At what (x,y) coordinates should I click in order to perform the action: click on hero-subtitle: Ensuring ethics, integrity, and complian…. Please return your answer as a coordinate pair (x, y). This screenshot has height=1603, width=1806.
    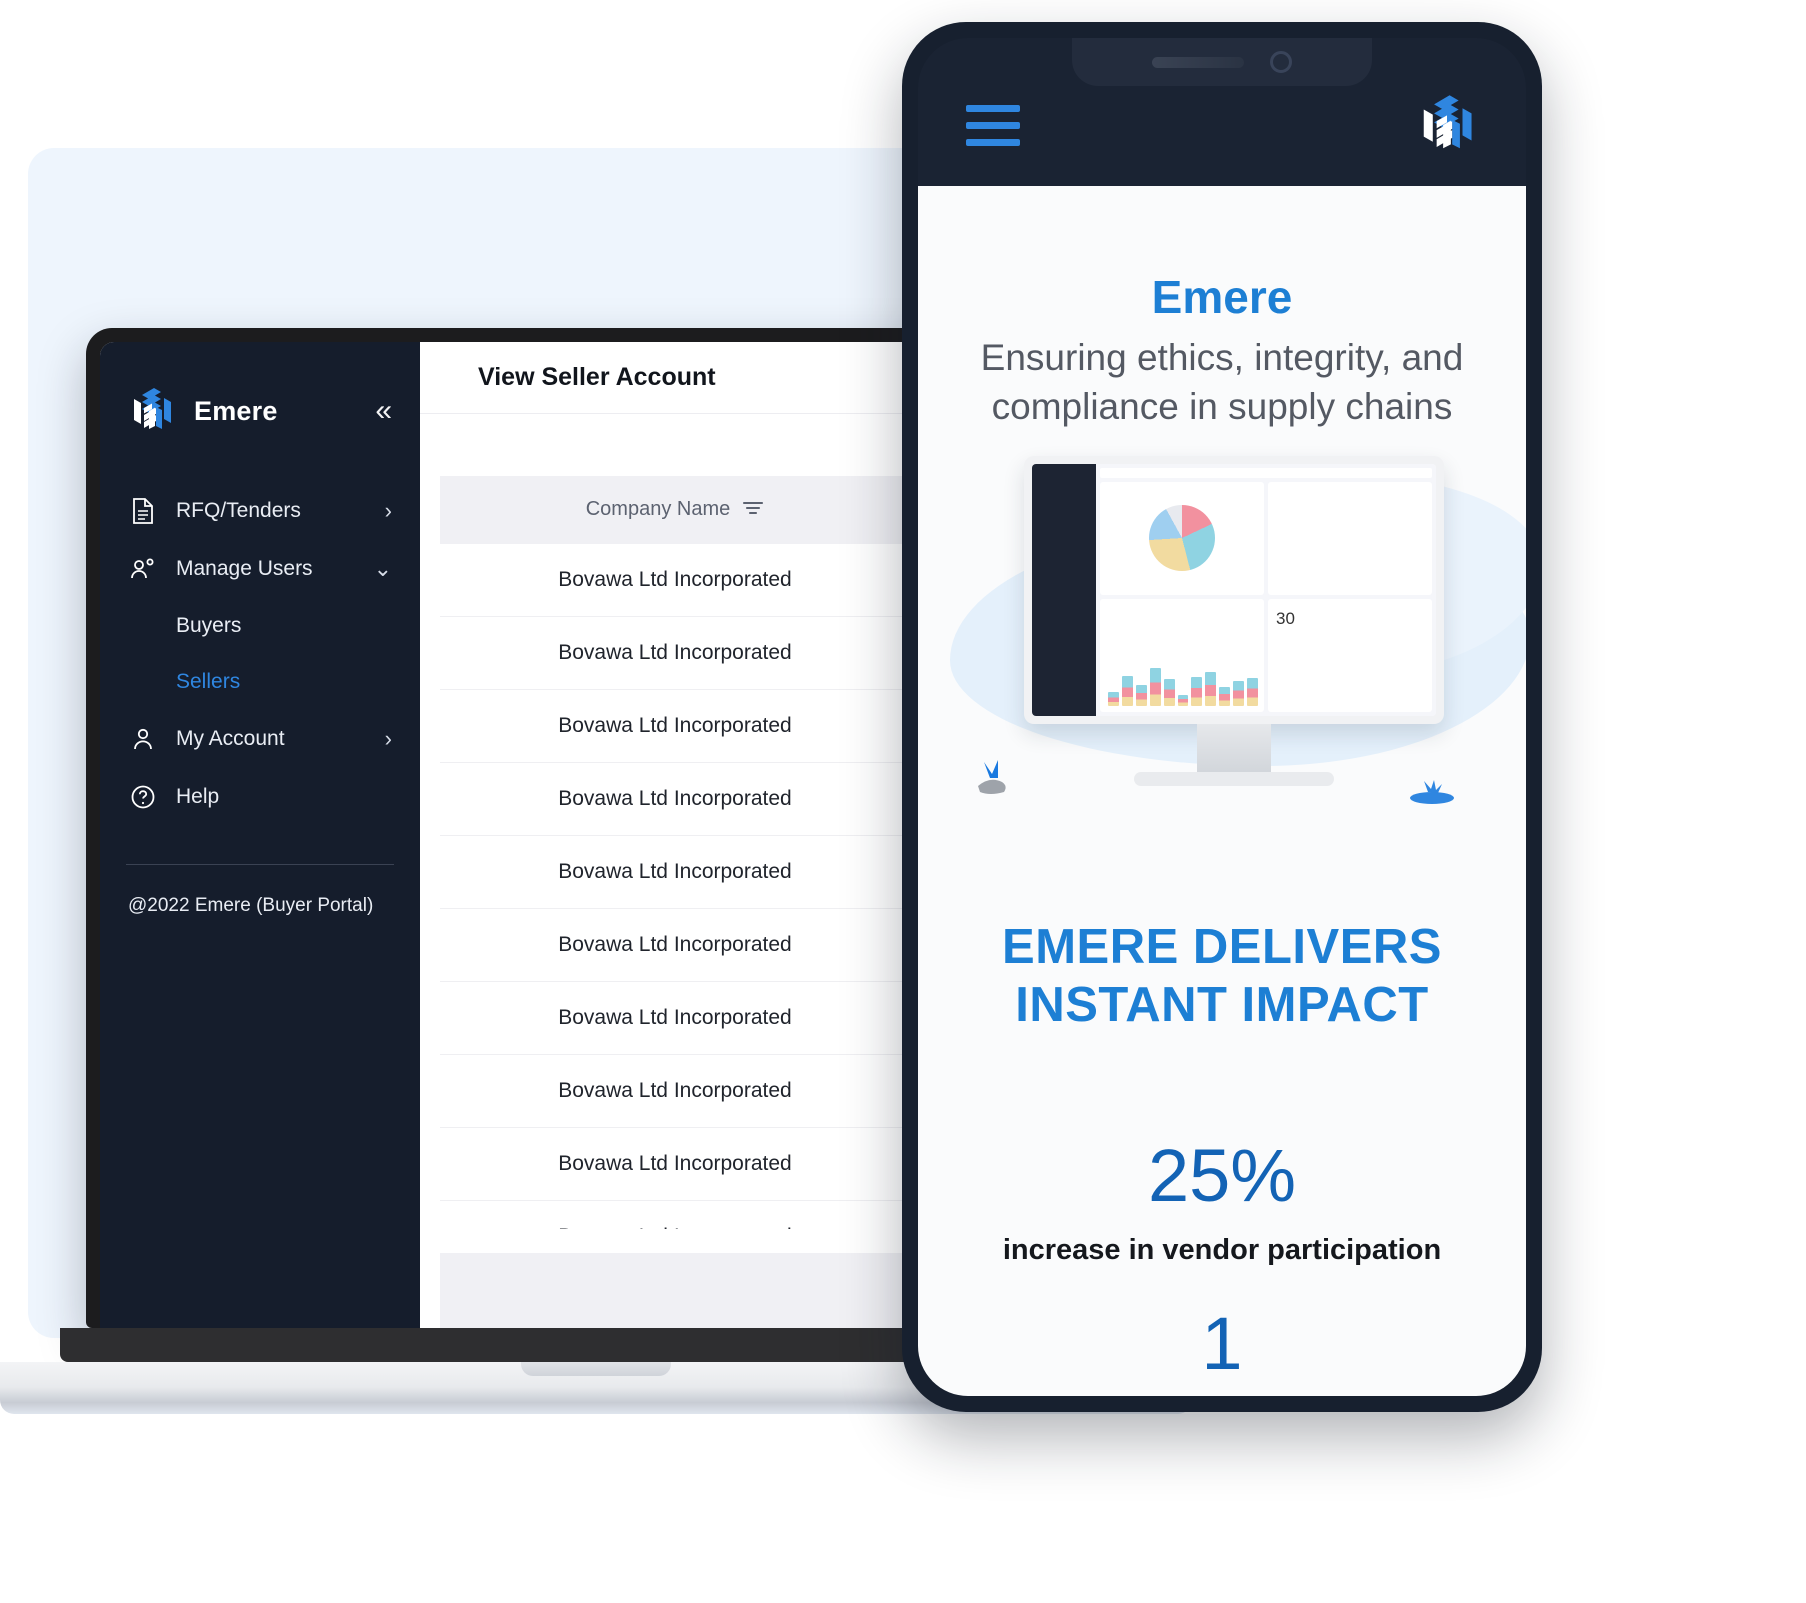
    Looking at the image, I should click on (1222, 382).